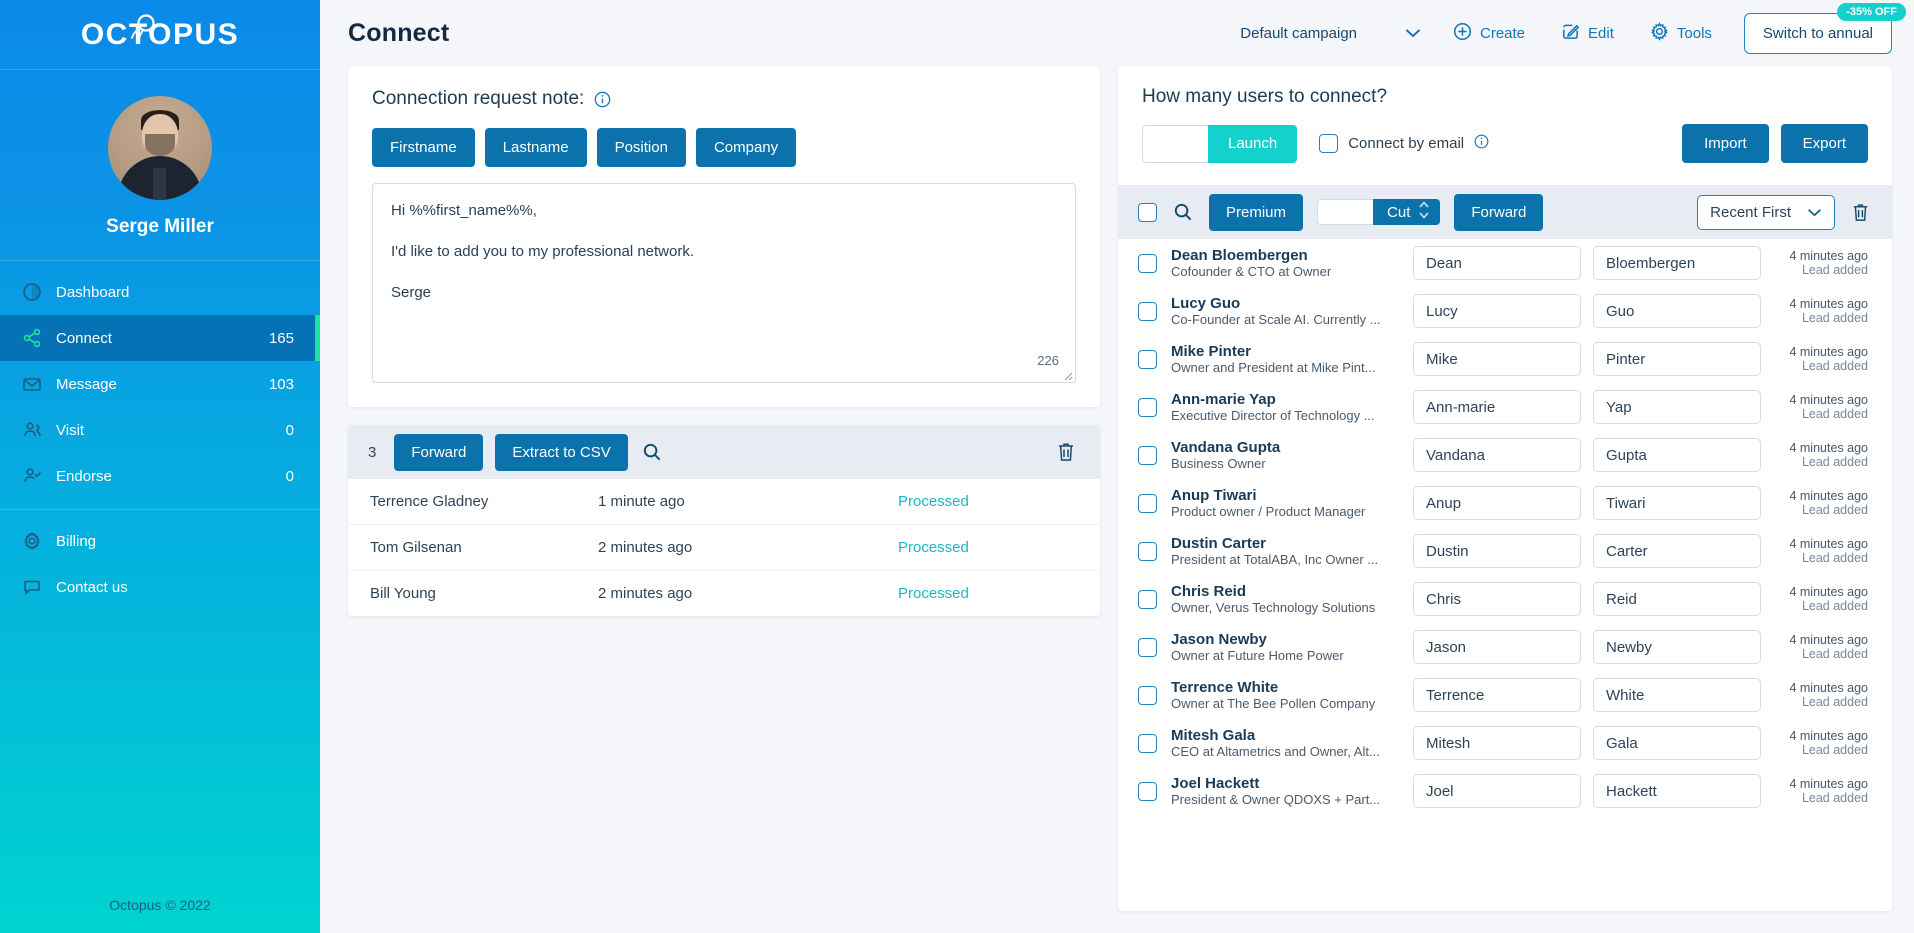 The height and width of the screenshot is (933, 1914). What do you see at coordinates (1329, 143) in the screenshot?
I see `connect-by-email-checkbox` at bounding box center [1329, 143].